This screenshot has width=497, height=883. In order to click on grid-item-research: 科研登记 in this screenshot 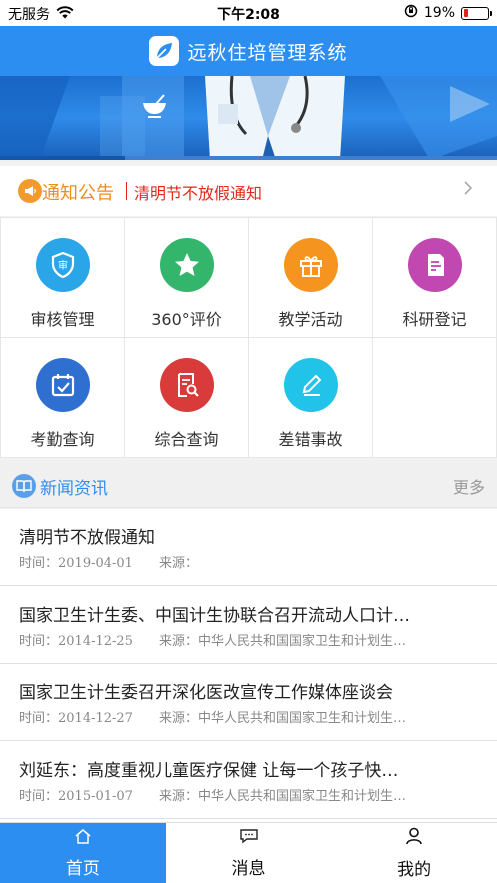, I will do `click(434, 277)`.